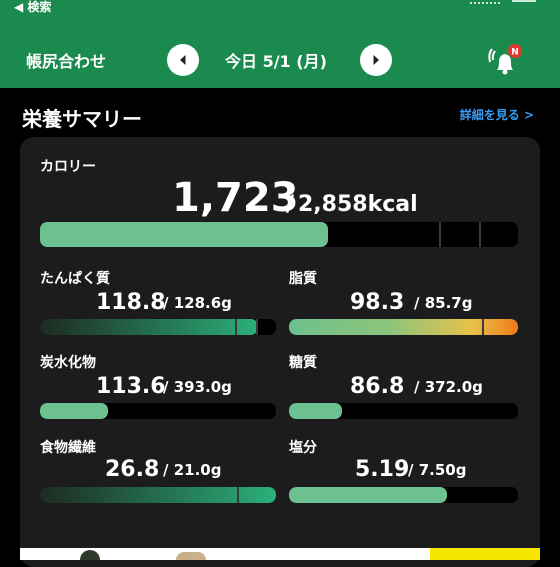 This screenshot has height=567, width=560. What do you see at coordinates (132, 469) in the screenshot?
I see `fiber-value: 26.8` at bounding box center [132, 469].